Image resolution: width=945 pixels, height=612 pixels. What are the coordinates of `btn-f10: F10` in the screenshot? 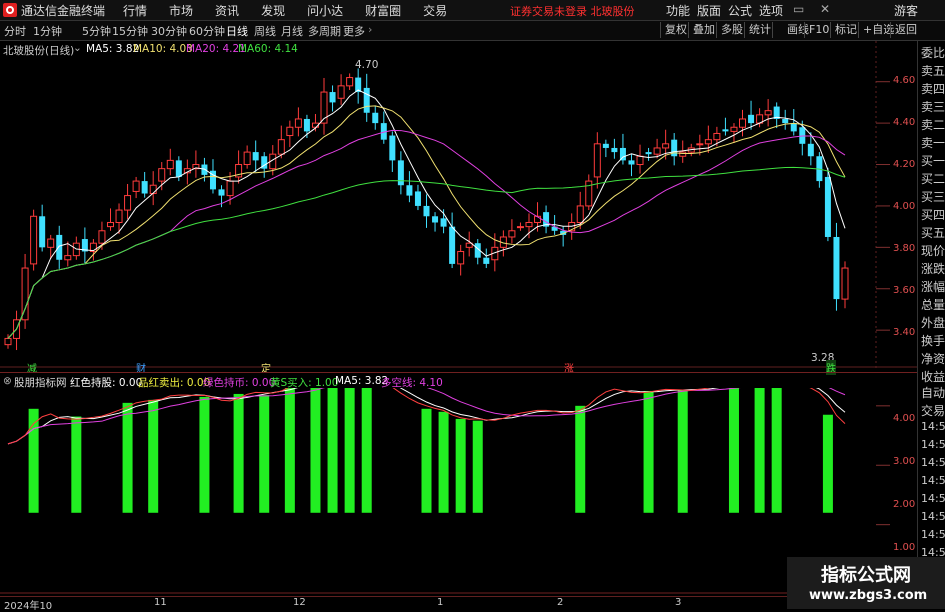 It's located at (818, 30).